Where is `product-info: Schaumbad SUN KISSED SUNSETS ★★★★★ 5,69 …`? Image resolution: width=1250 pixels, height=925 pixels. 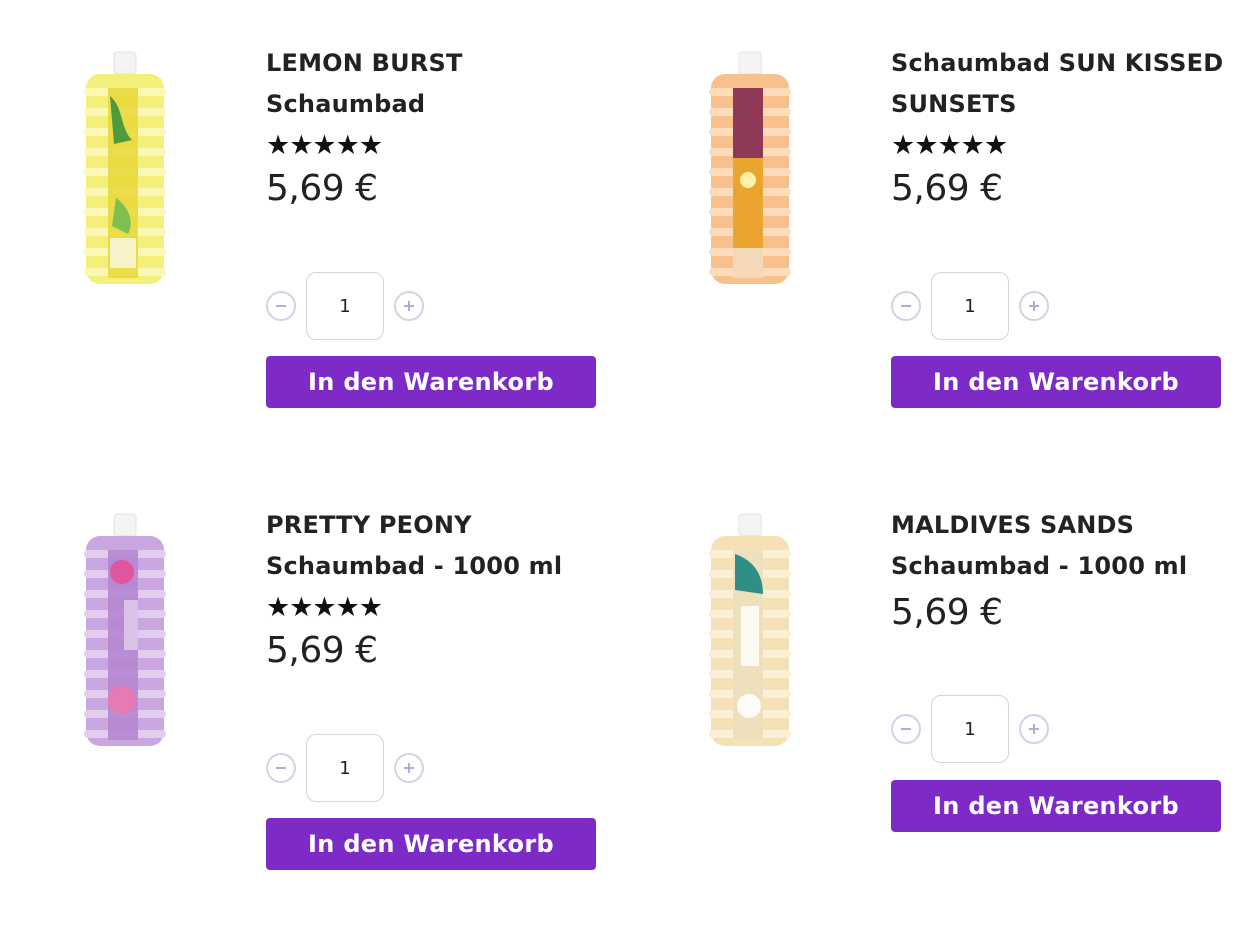
product-info: Schaumbad SUN KISSED SUNSETS ★★★★★ 5,69 … is located at coordinates (1066, 127).